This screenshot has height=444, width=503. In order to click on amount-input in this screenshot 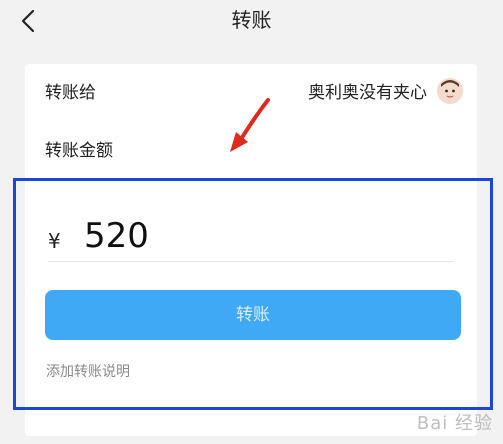, I will do `click(264, 236)`.